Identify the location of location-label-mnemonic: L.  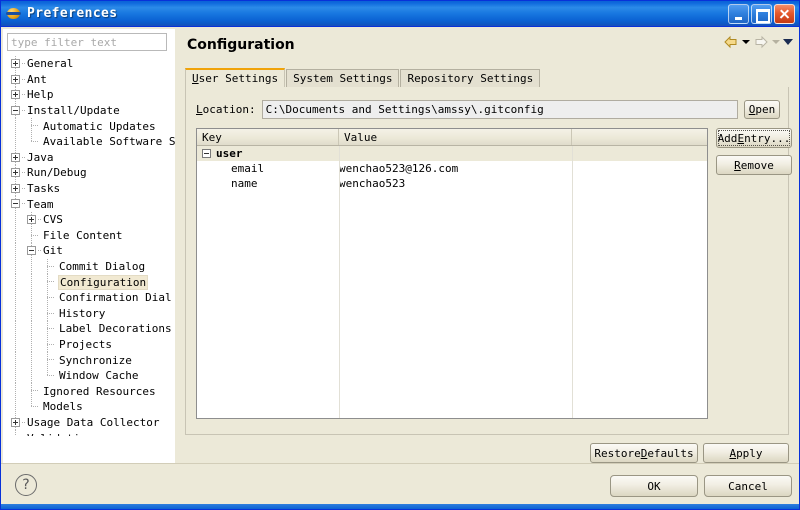
(199, 109).